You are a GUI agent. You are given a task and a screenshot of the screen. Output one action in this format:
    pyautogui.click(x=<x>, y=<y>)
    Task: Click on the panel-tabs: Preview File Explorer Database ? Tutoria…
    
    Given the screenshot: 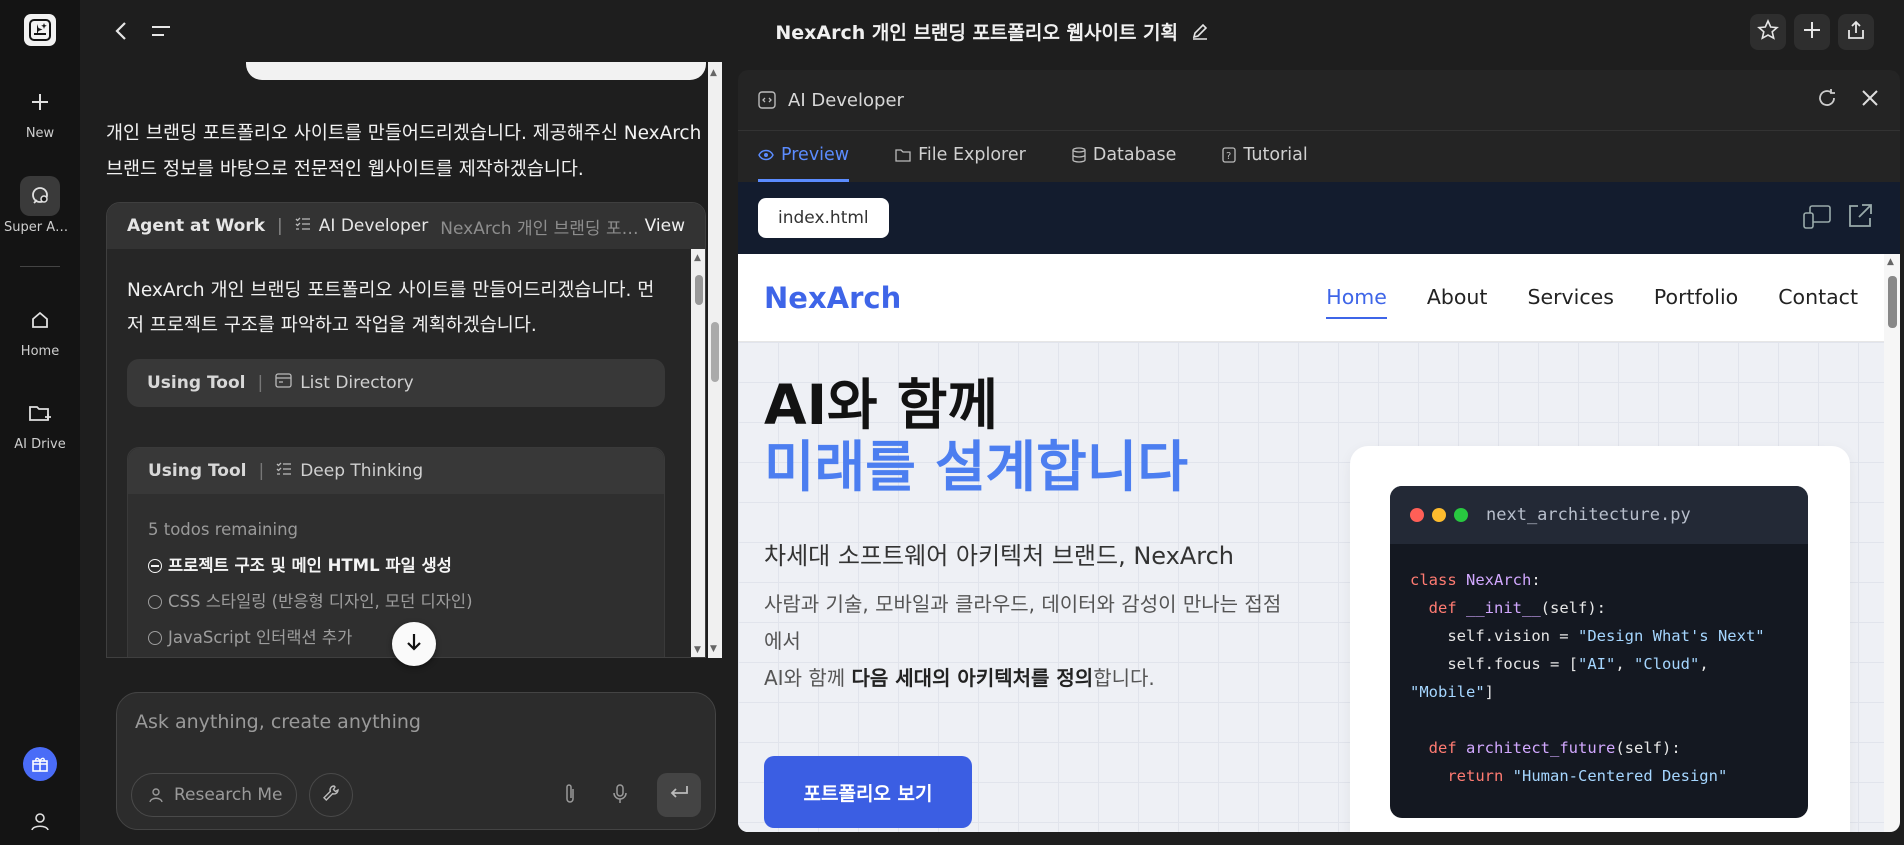 What is the action you would take?
    pyautogui.click(x=1319, y=156)
    